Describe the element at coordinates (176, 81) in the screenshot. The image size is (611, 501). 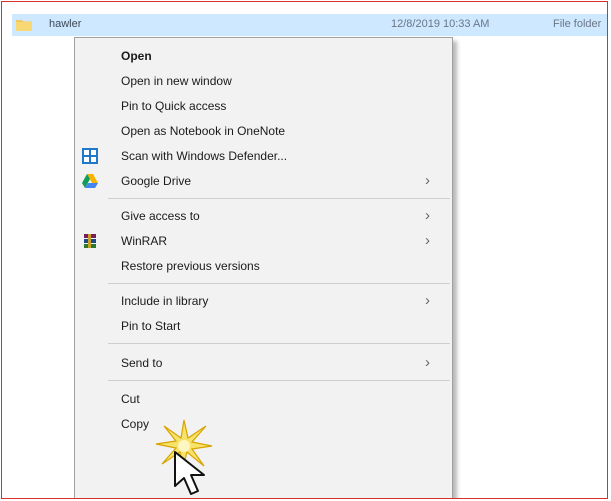
I see `menu-item-label: Open in new window` at that location.